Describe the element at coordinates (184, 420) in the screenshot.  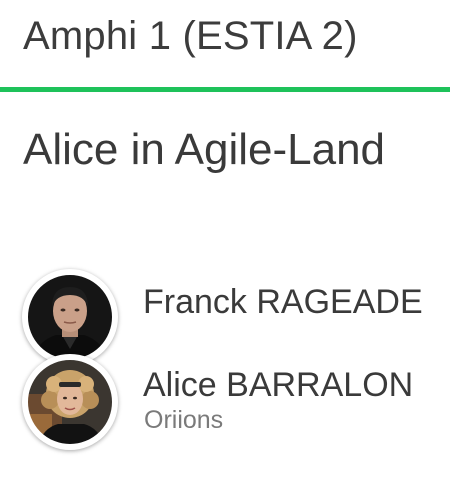
I see `speaker-company: Oriions` at that location.